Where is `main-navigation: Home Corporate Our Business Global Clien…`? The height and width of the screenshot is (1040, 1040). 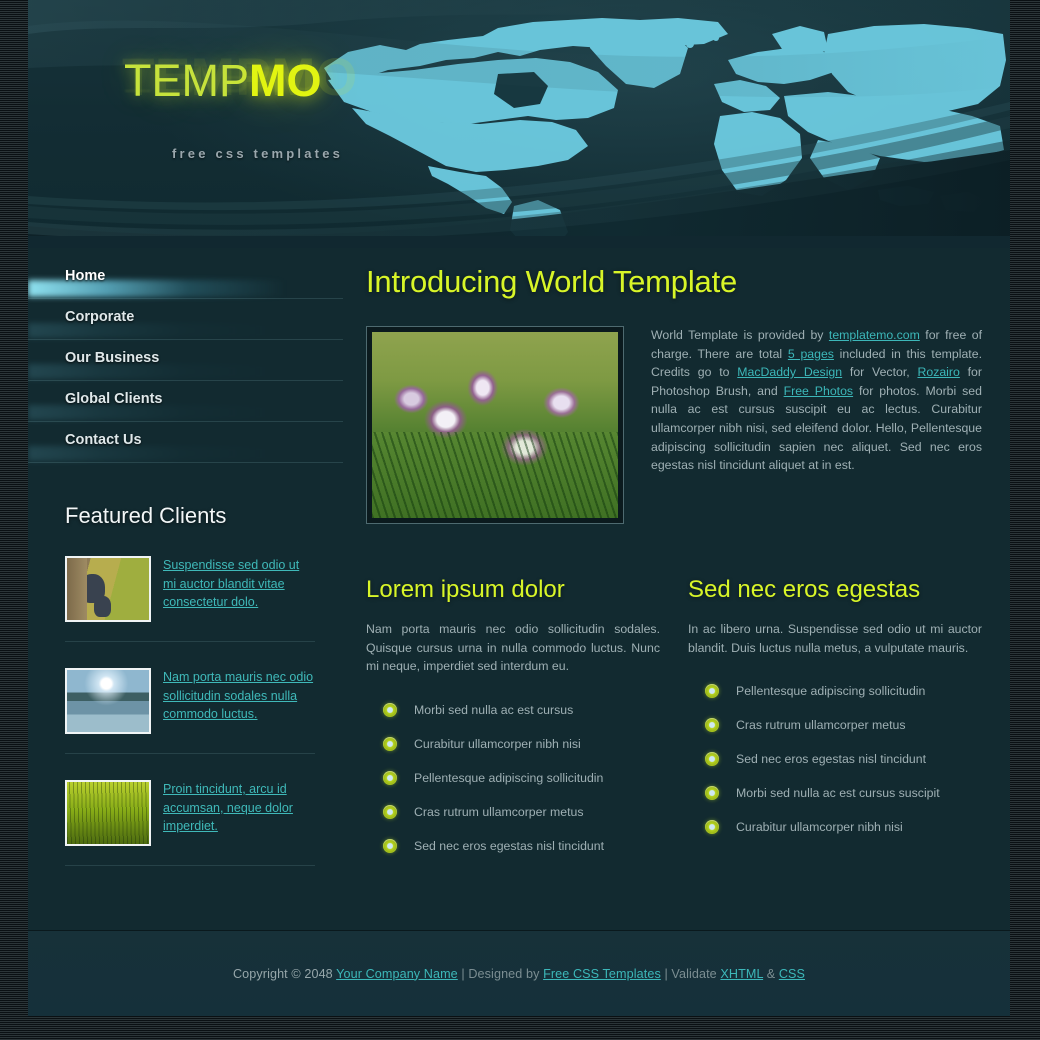 main-navigation: Home Corporate Our Business Global Clien… is located at coordinates (185, 360).